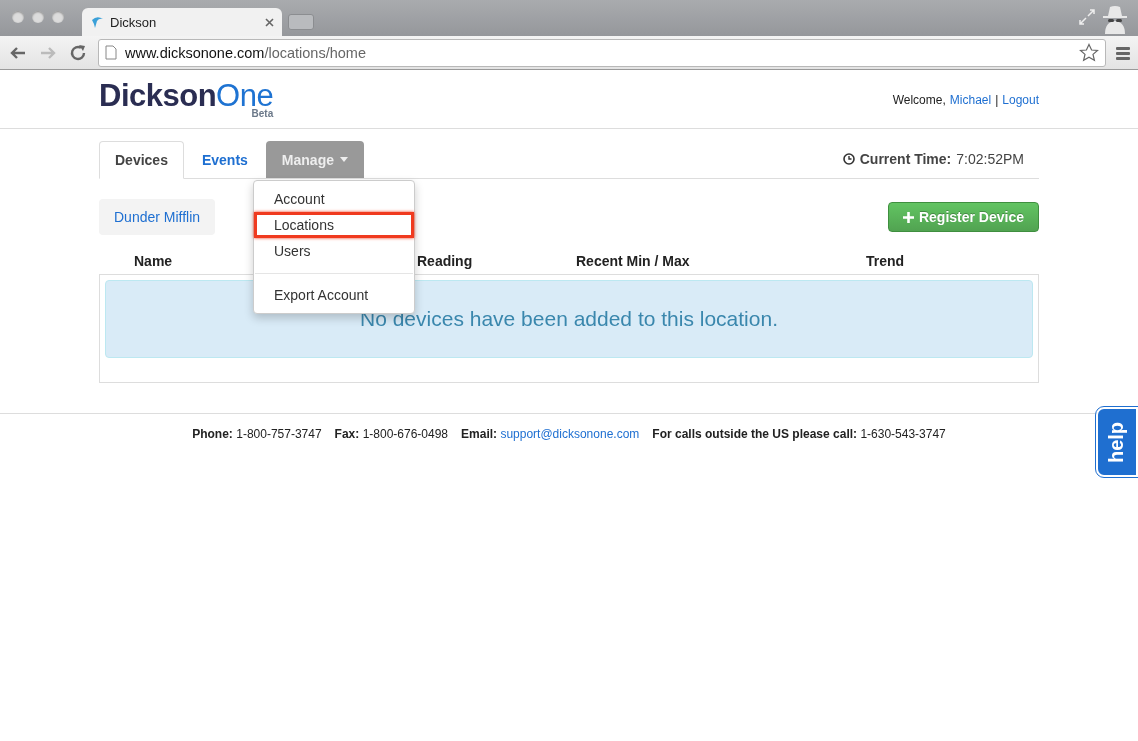 This screenshot has height=741, width=1138. I want to click on welcome-text: Welcome,, so click(919, 100).